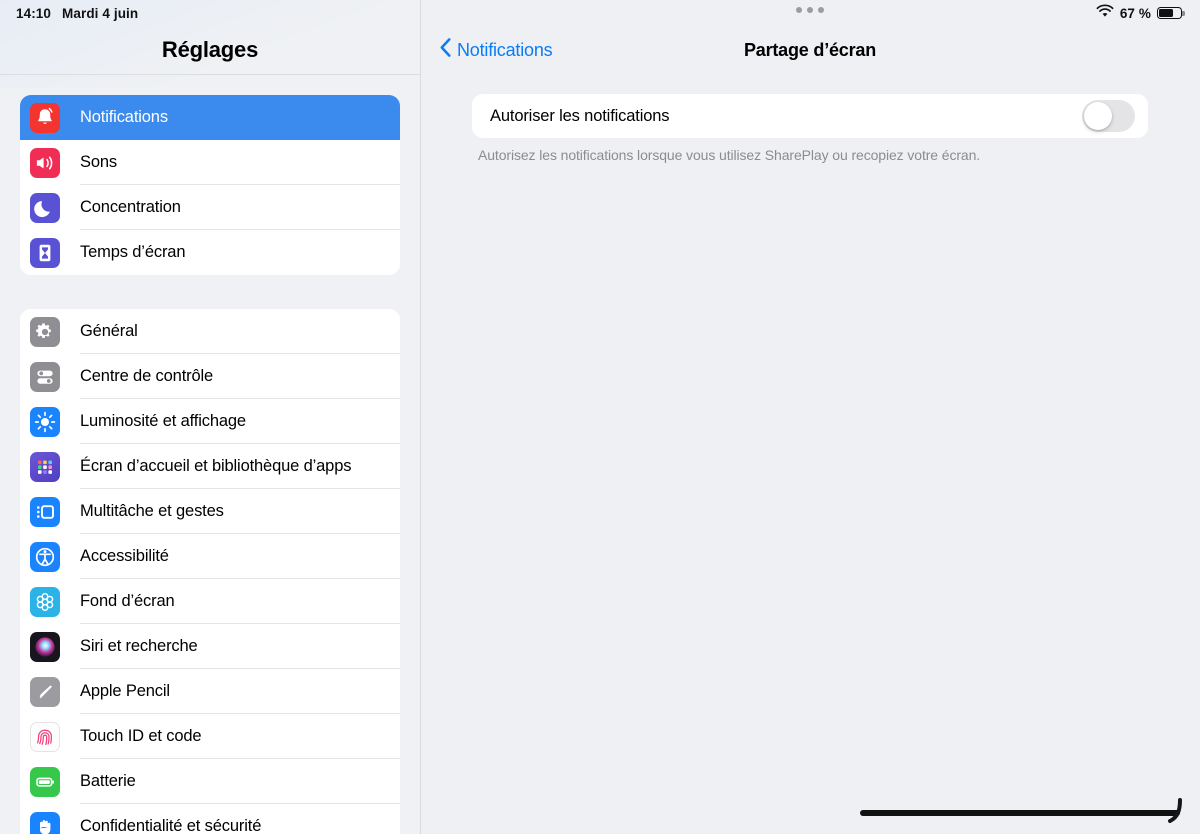 This screenshot has height=834, width=1200. Describe the element at coordinates (1135, 13) in the screenshot. I see `battery-percent-label: 67 %` at that location.